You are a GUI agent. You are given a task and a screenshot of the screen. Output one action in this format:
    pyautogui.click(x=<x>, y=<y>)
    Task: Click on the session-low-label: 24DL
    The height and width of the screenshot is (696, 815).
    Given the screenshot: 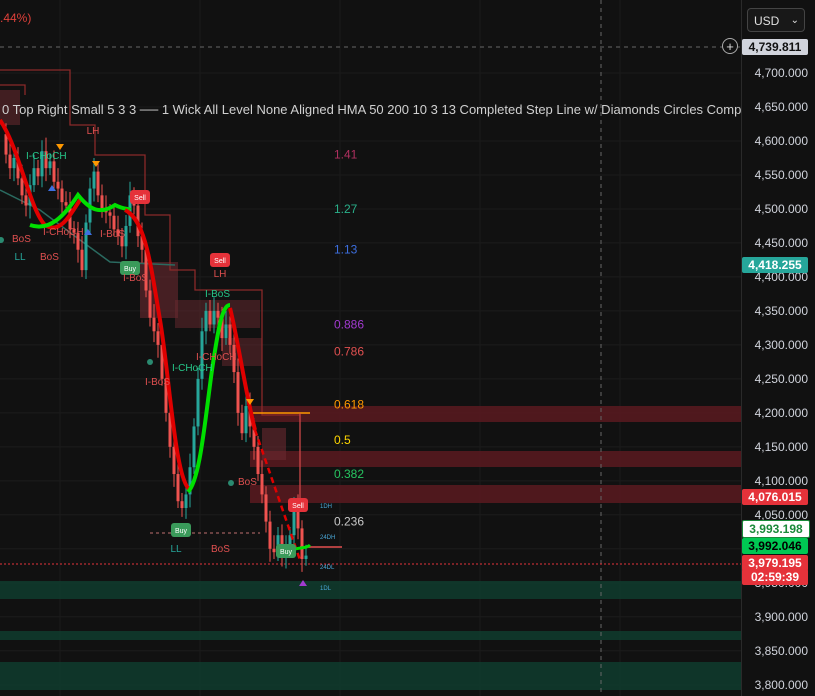 What is the action you would take?
    pyautogui.click(x=327, y=568)
    